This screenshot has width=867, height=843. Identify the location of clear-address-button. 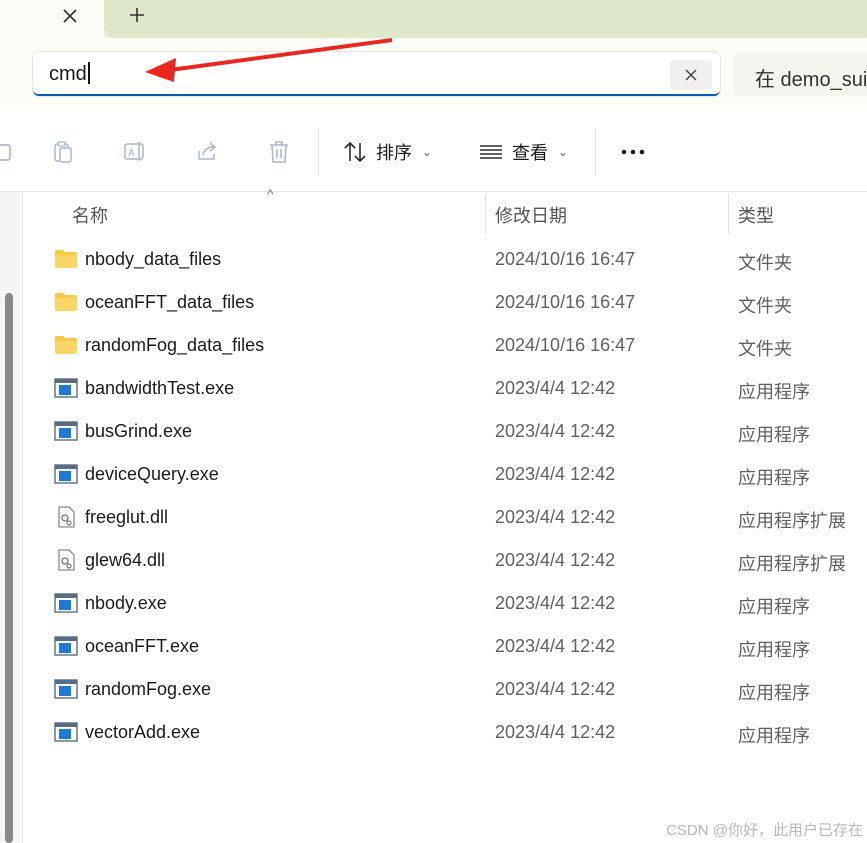
(691, 75).